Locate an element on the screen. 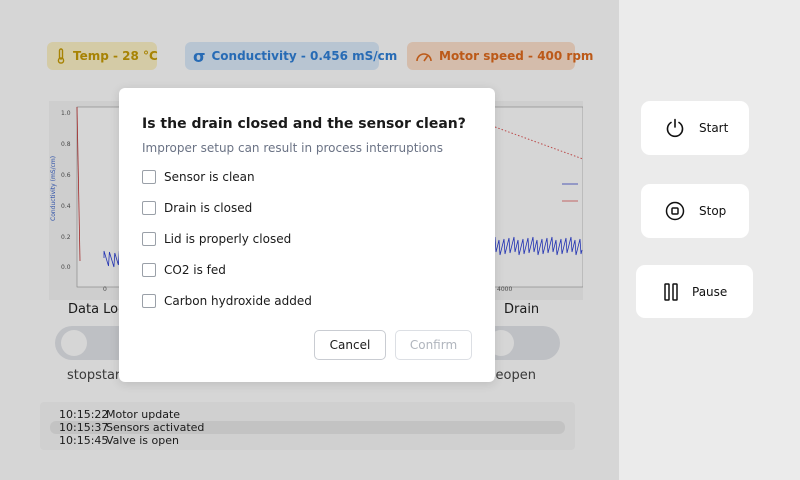  start-button: Start is located at coordinates (695, 128).